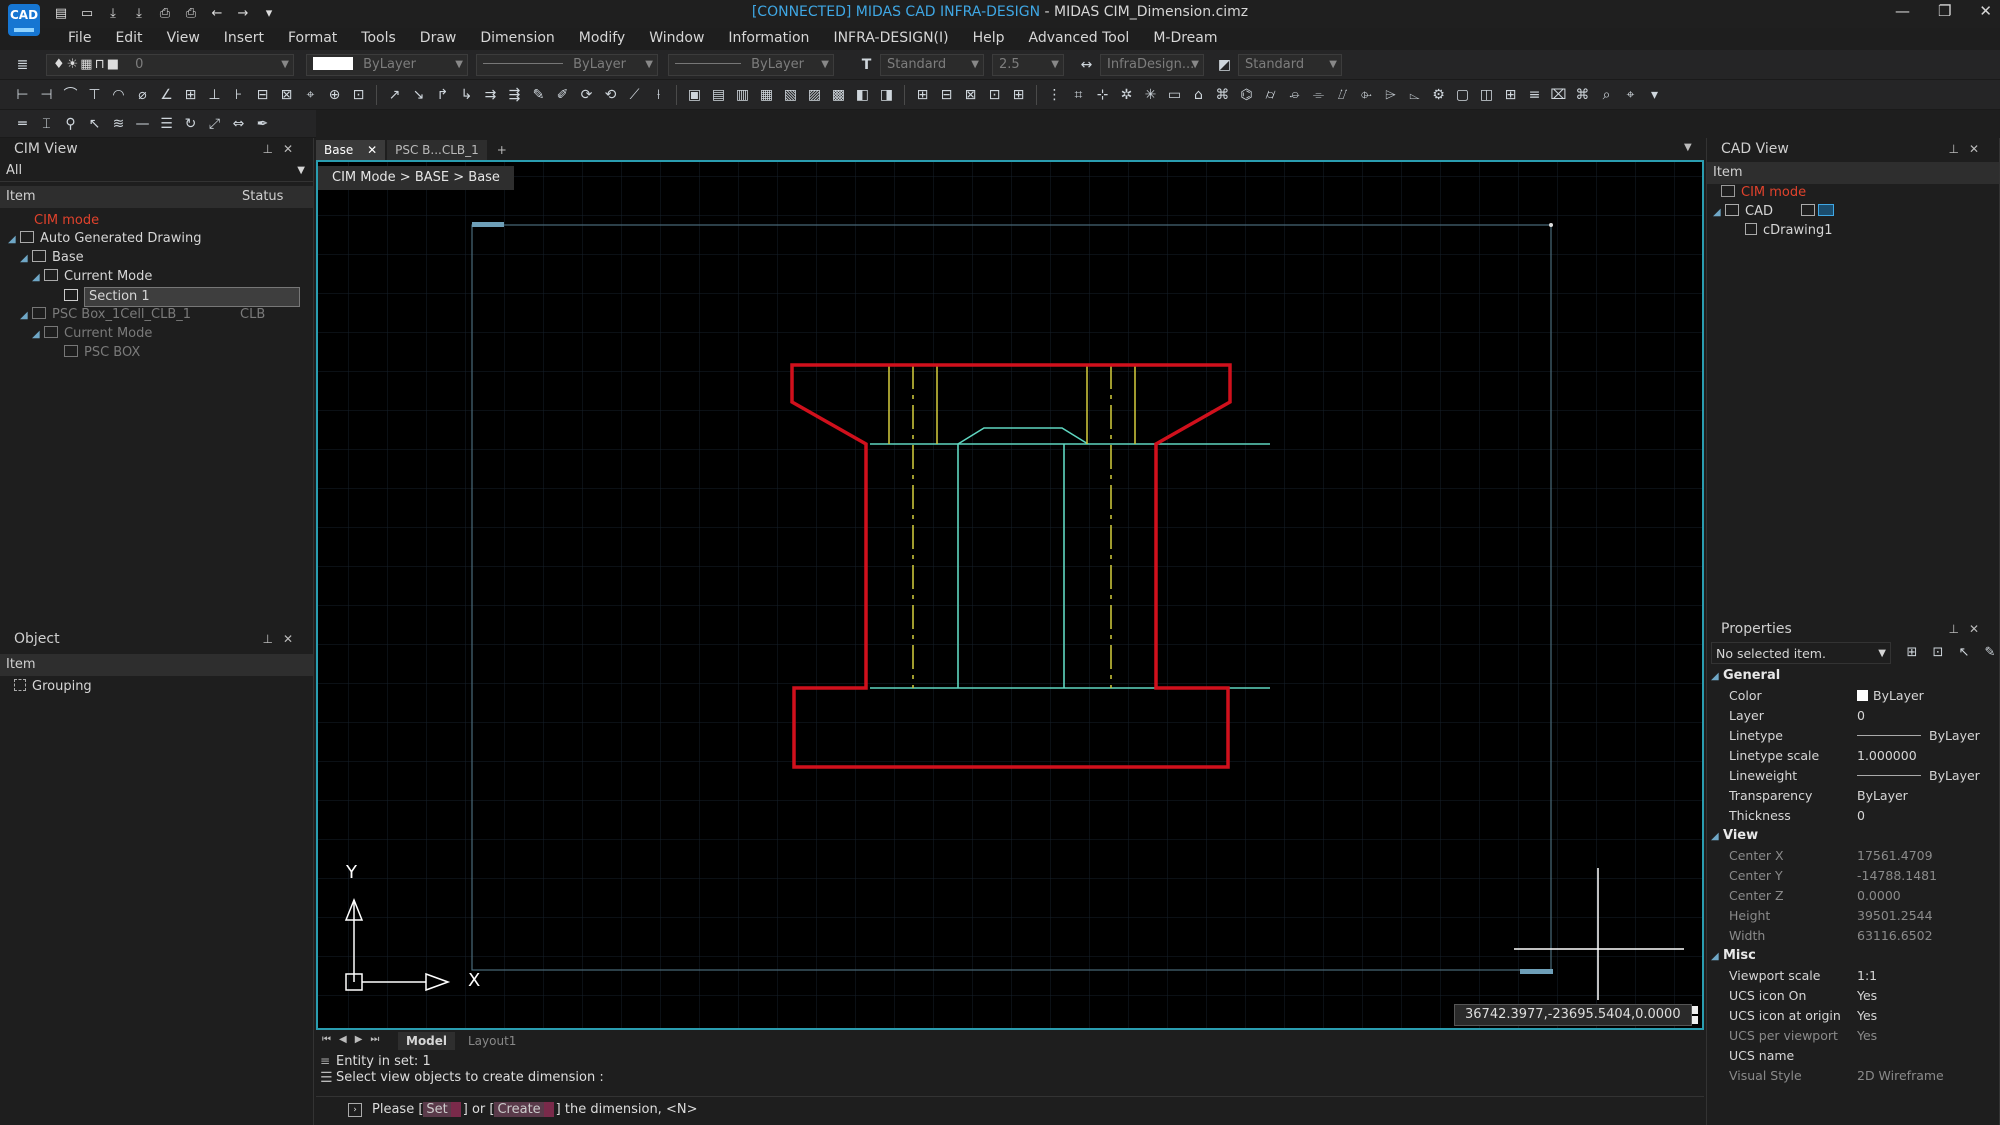 Image resolution: width=2000 pixels, height=1125 pixels. Describe the element at coordinates (1246, 95) in the screenshot. I see `lineweight-display-icon: ⌬` at that location.